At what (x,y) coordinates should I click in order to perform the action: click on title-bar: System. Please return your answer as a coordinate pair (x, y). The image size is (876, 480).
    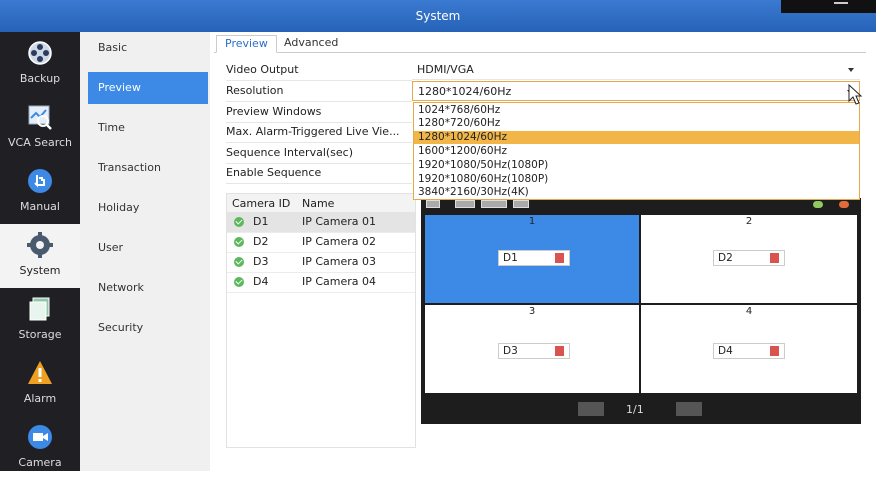
    Looking at the image, I should click on (438, 16).